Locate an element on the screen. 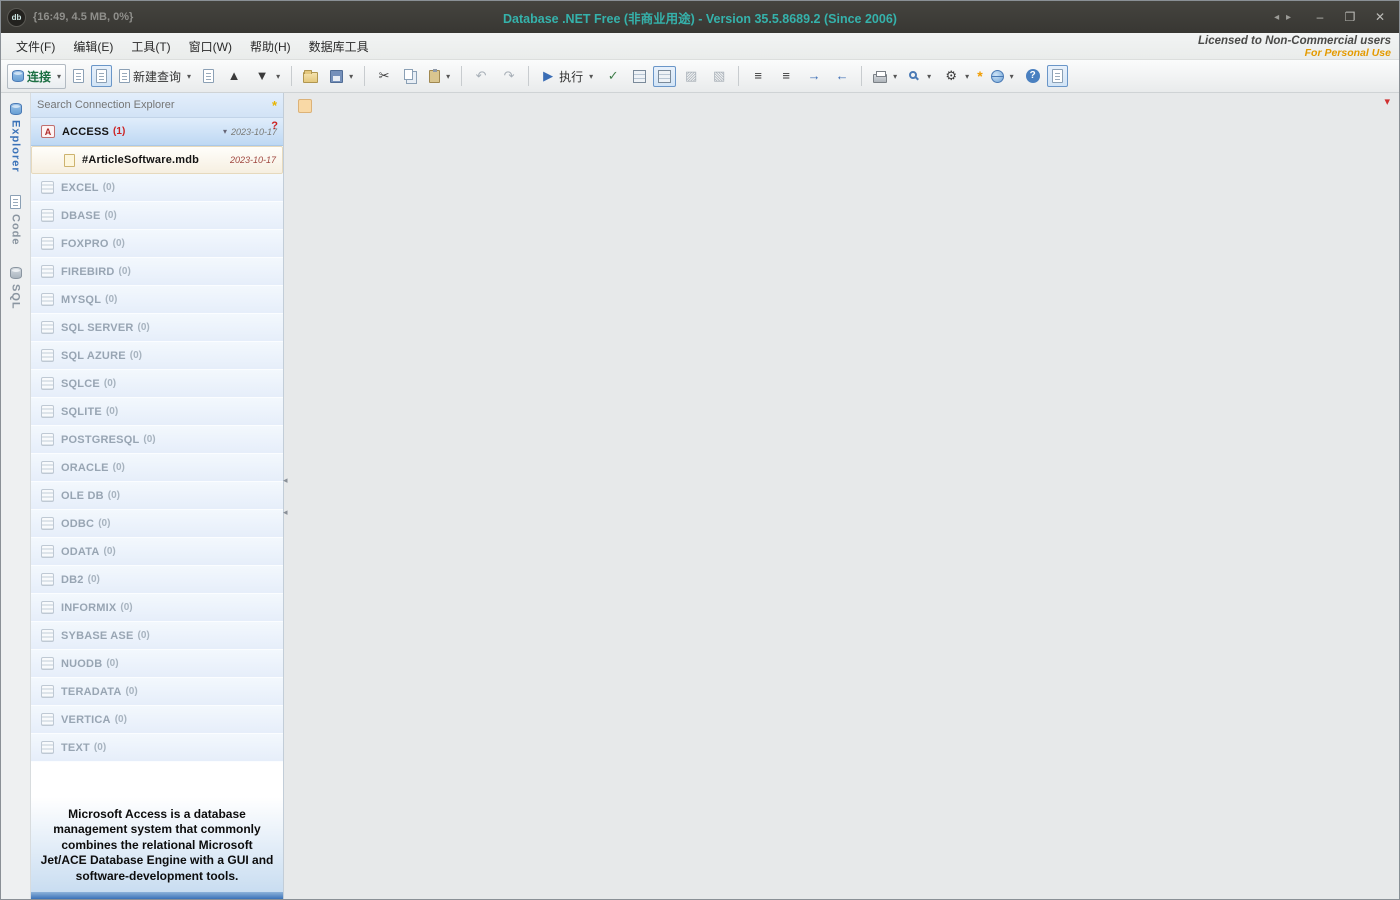  tree-item-connection: #ArticleSoftware.mdb 2023-10-17 is located at coordinates (157, 160).